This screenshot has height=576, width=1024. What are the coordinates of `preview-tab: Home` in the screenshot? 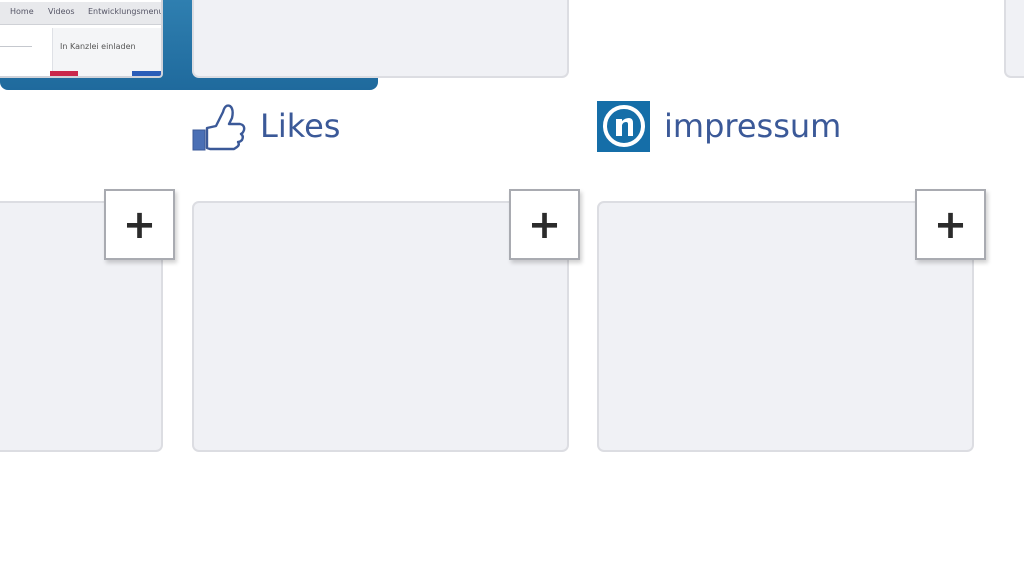 It's located at (22, 11).